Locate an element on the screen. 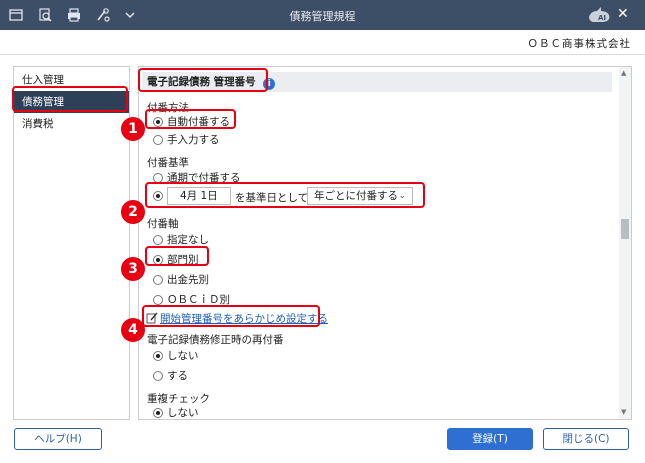 The width and height of the screenshot is (645, 463). radio-axis-none is located at coordinates (158, 240).